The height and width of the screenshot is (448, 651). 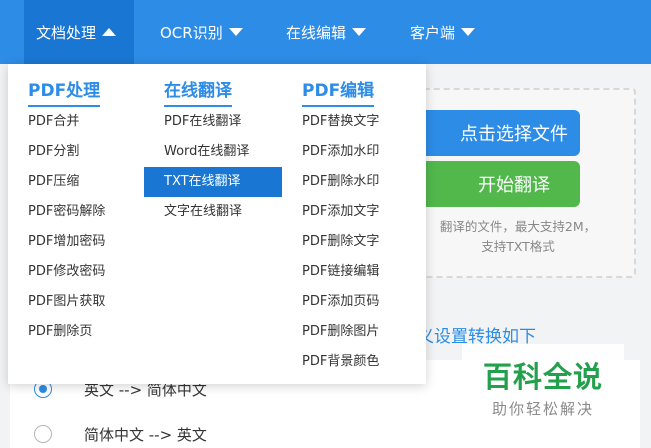 What do you see at coordinates (66, 32) in the screenshot?
I see `nav-label: 文档处理` at bounding box center [66, 32].